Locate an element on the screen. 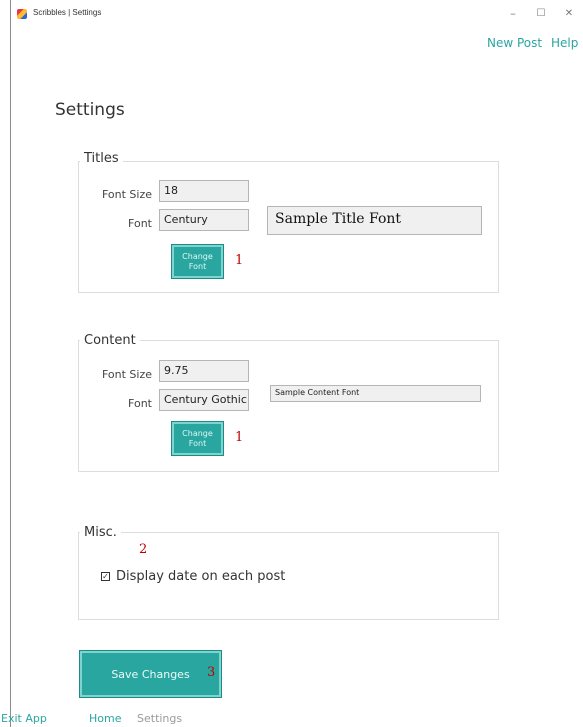 This screenshot has width=583, height=727. content-font-field: Century Gothic is located at coordinates (204, 400).